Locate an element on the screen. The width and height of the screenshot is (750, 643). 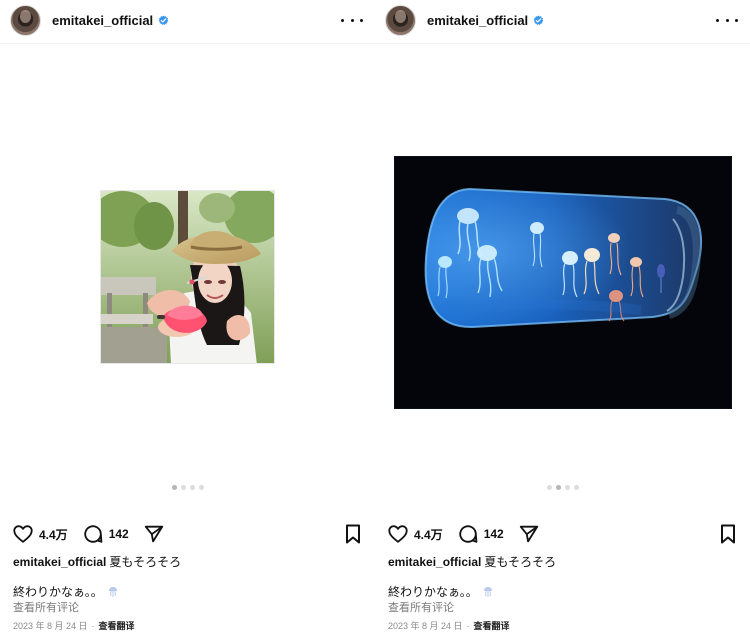
woman-eating-shaved-ice-photo is located at coordinates (187, 277).